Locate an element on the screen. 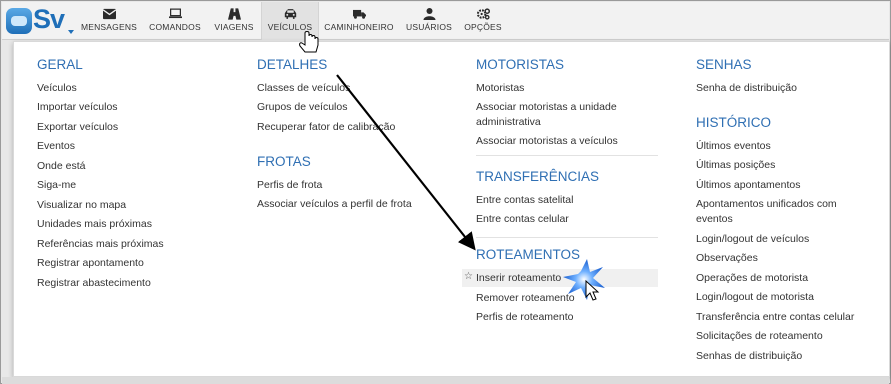 This screenshot has height=384, width=891. truck-icon is located at coordinates (359, 12).